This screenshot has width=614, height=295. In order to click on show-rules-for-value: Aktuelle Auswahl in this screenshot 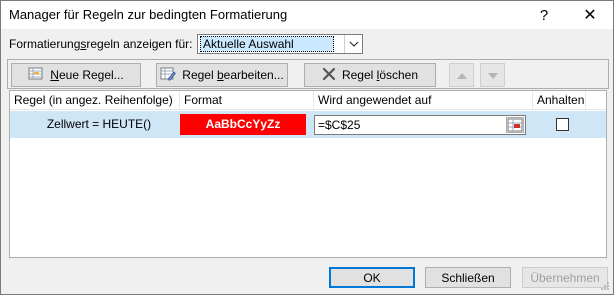, I will do `click(267, 44)`.